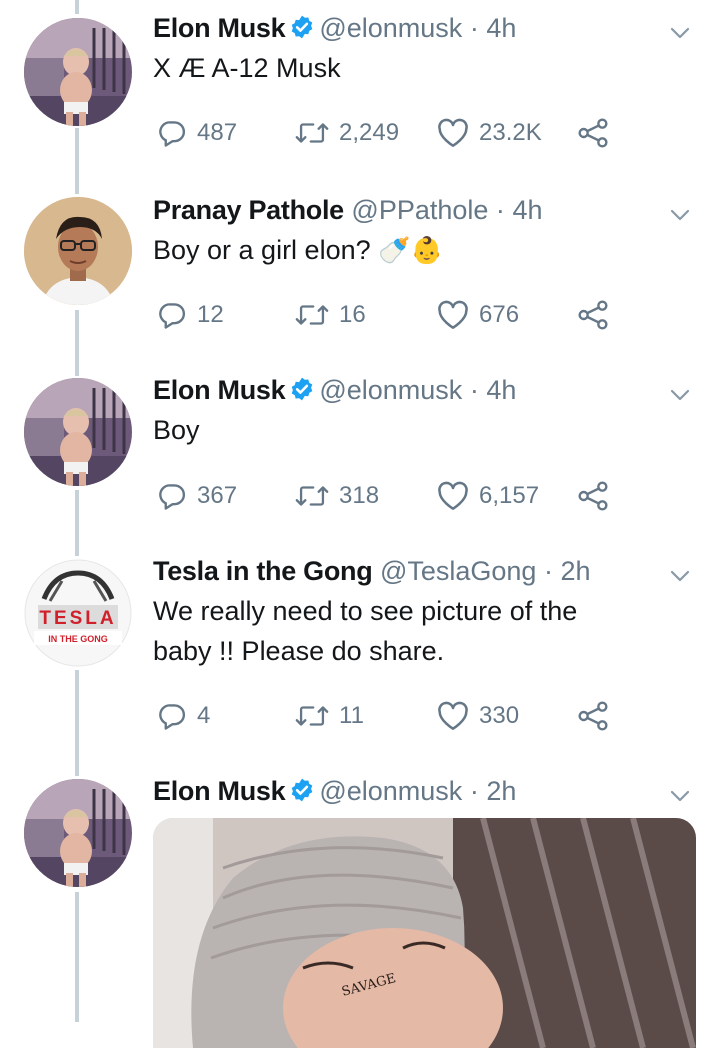  I want to click on author-handle: @TeslaGong, so click(458, 571).